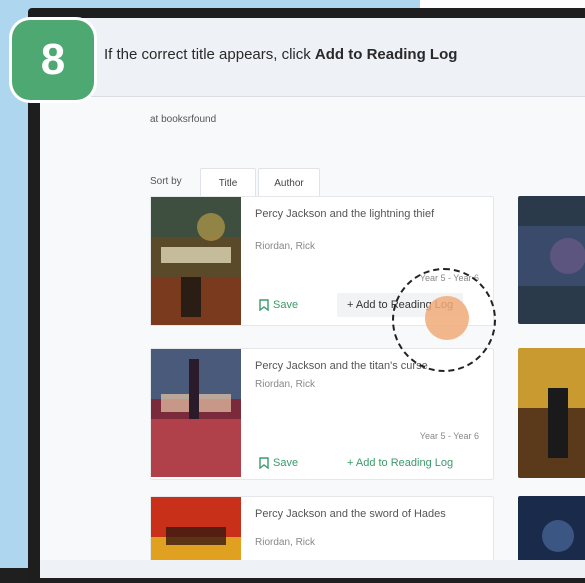  What do you see at coordinates (183, 119) in the screenshot?
I see `results-count: at booksrfound` at bounding box center [183, 119].